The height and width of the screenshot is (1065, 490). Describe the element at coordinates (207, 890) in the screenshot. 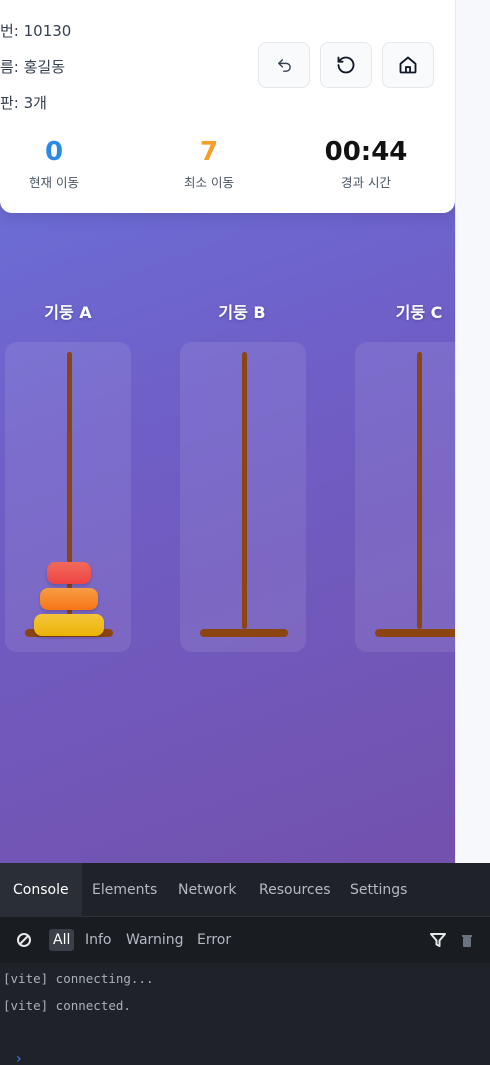

I see `tab-network: Network` at that location.